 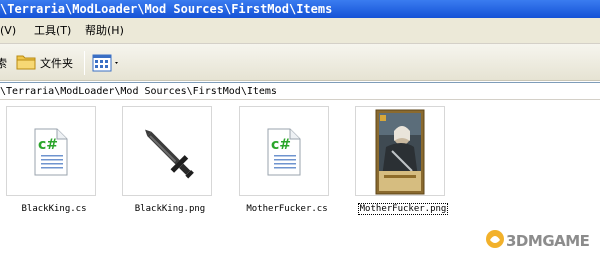 I want to click on sword-image-icon, so click(x=169, y=154).